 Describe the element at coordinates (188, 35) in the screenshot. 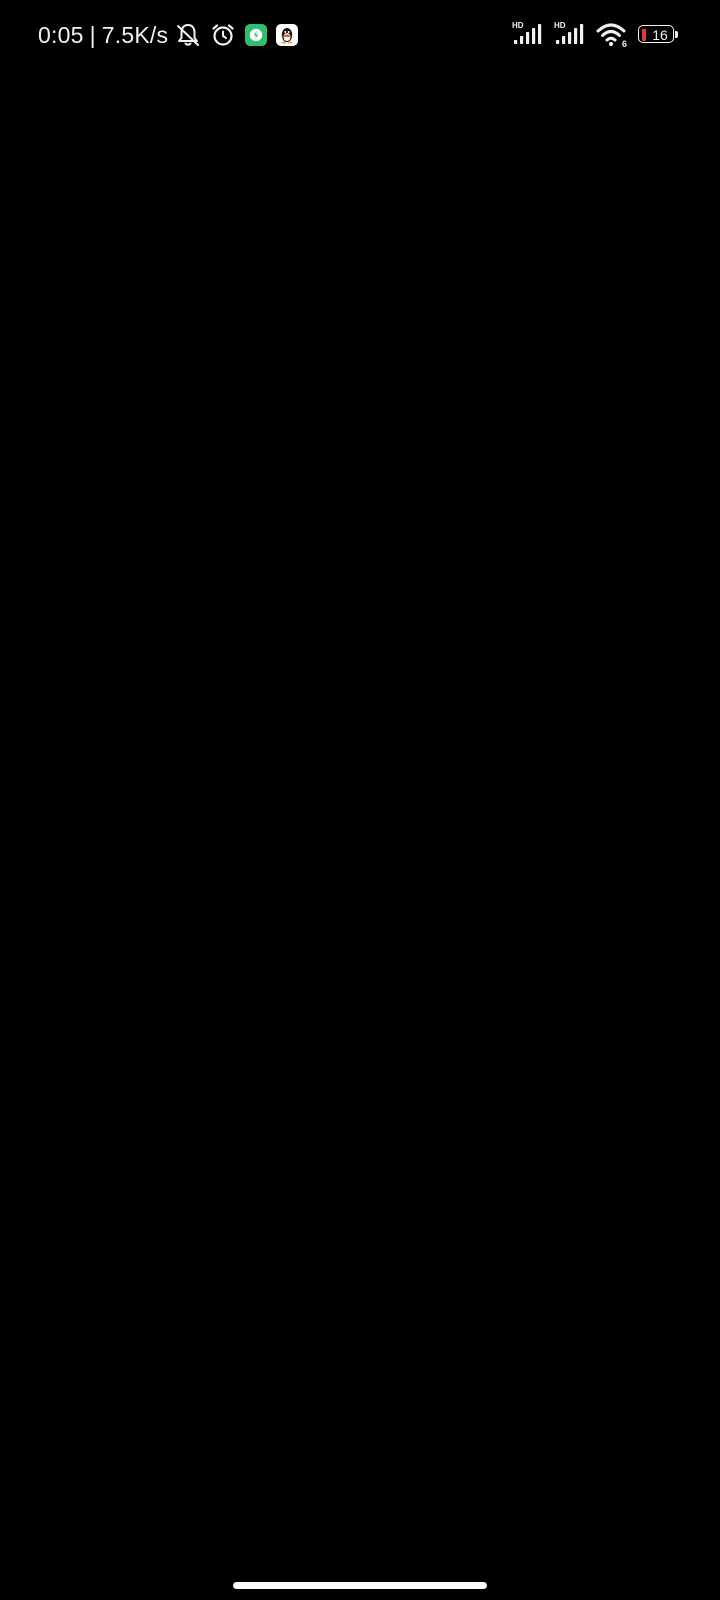

I see `bell-muted-icon` at that location.